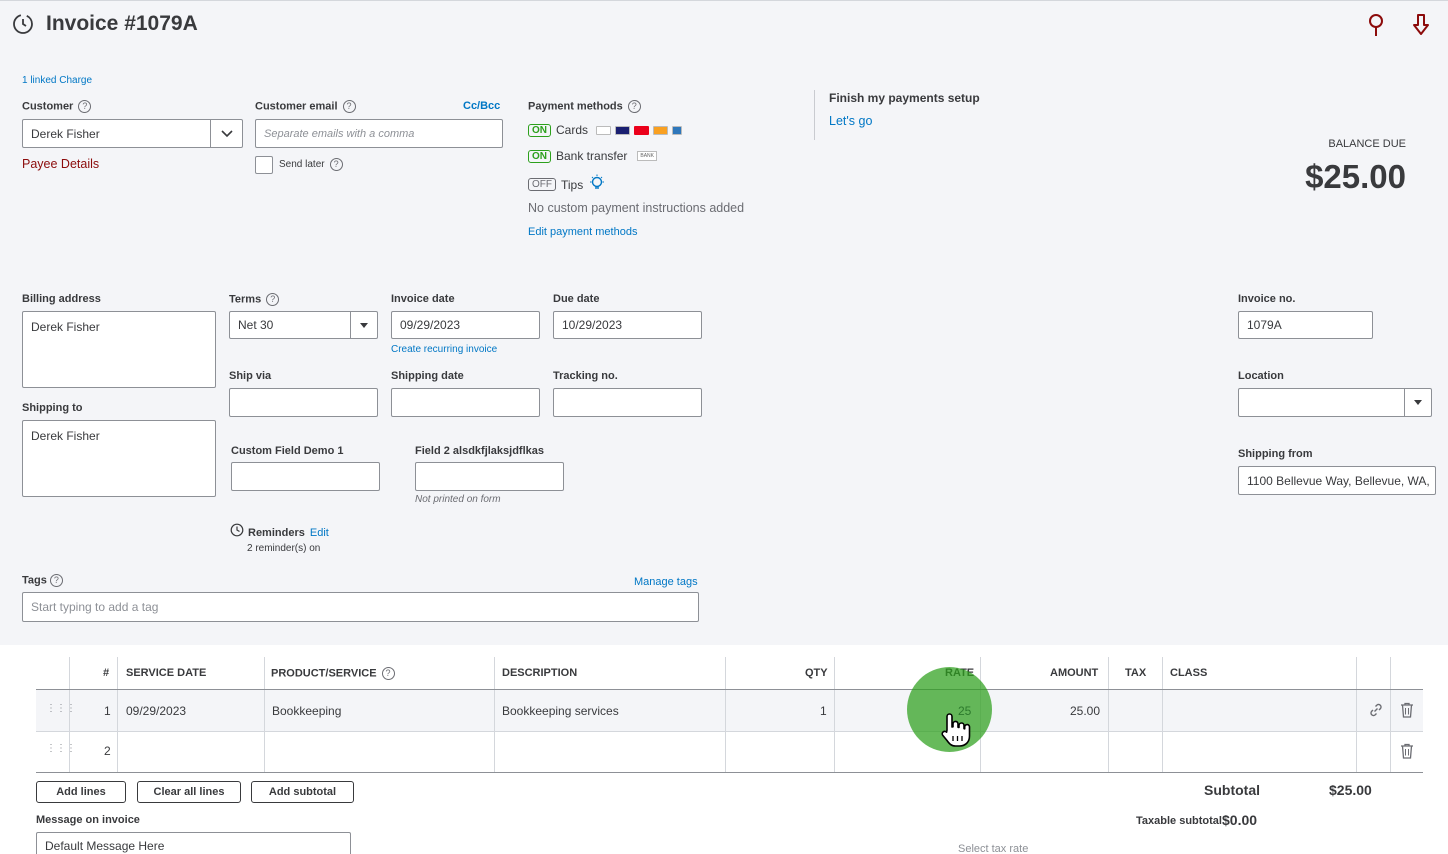 The height and width of the screenshot is (854, 1448). Describe the element at coordinates (305, 476) in the screenshot. I see `custom-field-1-input` at that location.